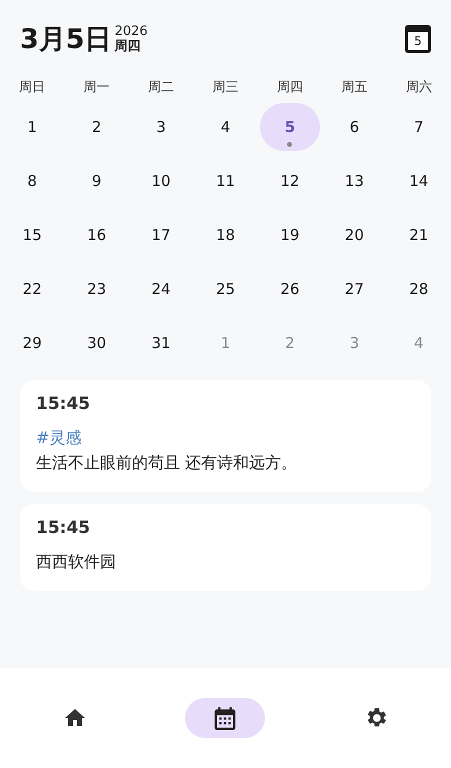 The height and width of the screenshot is (768, 451). What do you see at coordinates (418, 289) in the screenshot?
I see `calendar-day: 28` at bounding box center [418, 289].